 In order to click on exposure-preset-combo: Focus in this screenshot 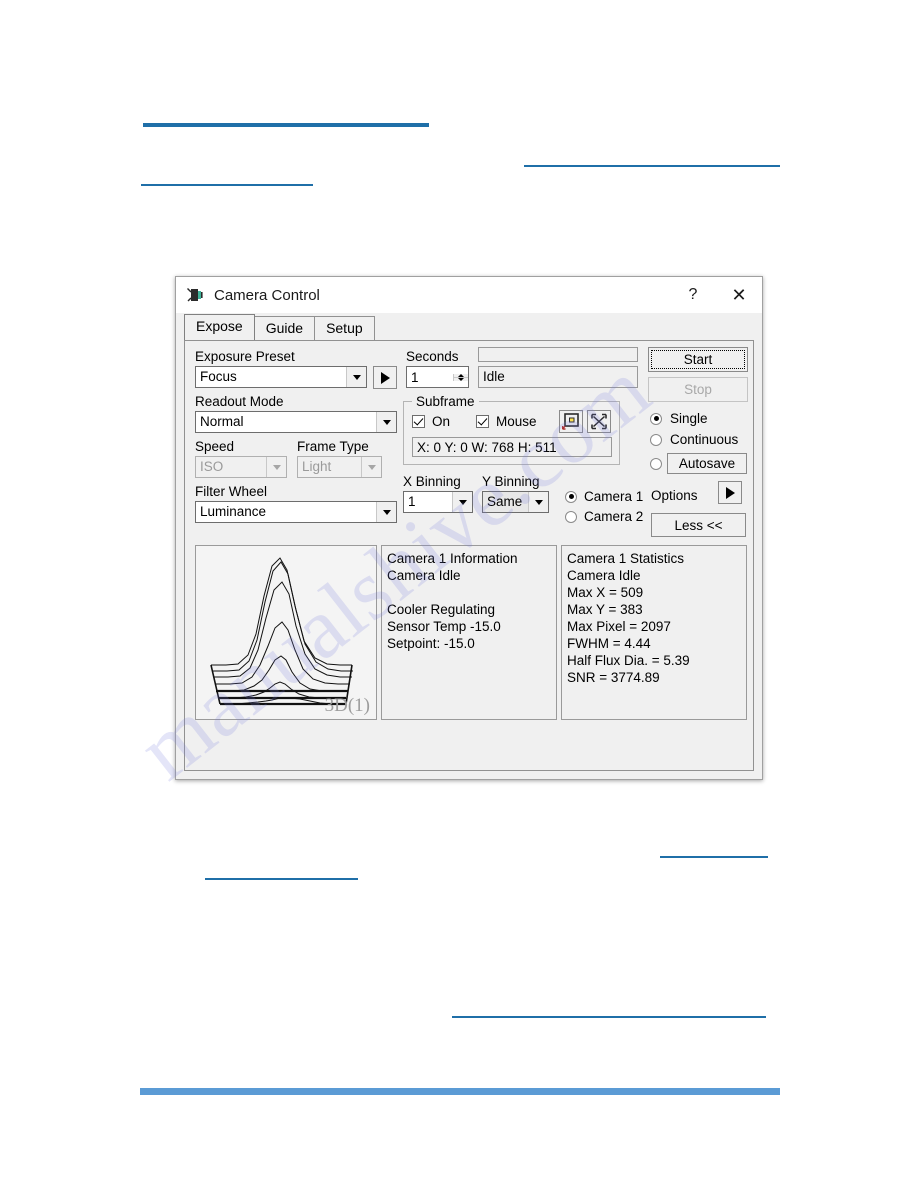, I will do `click(281, 377)`.